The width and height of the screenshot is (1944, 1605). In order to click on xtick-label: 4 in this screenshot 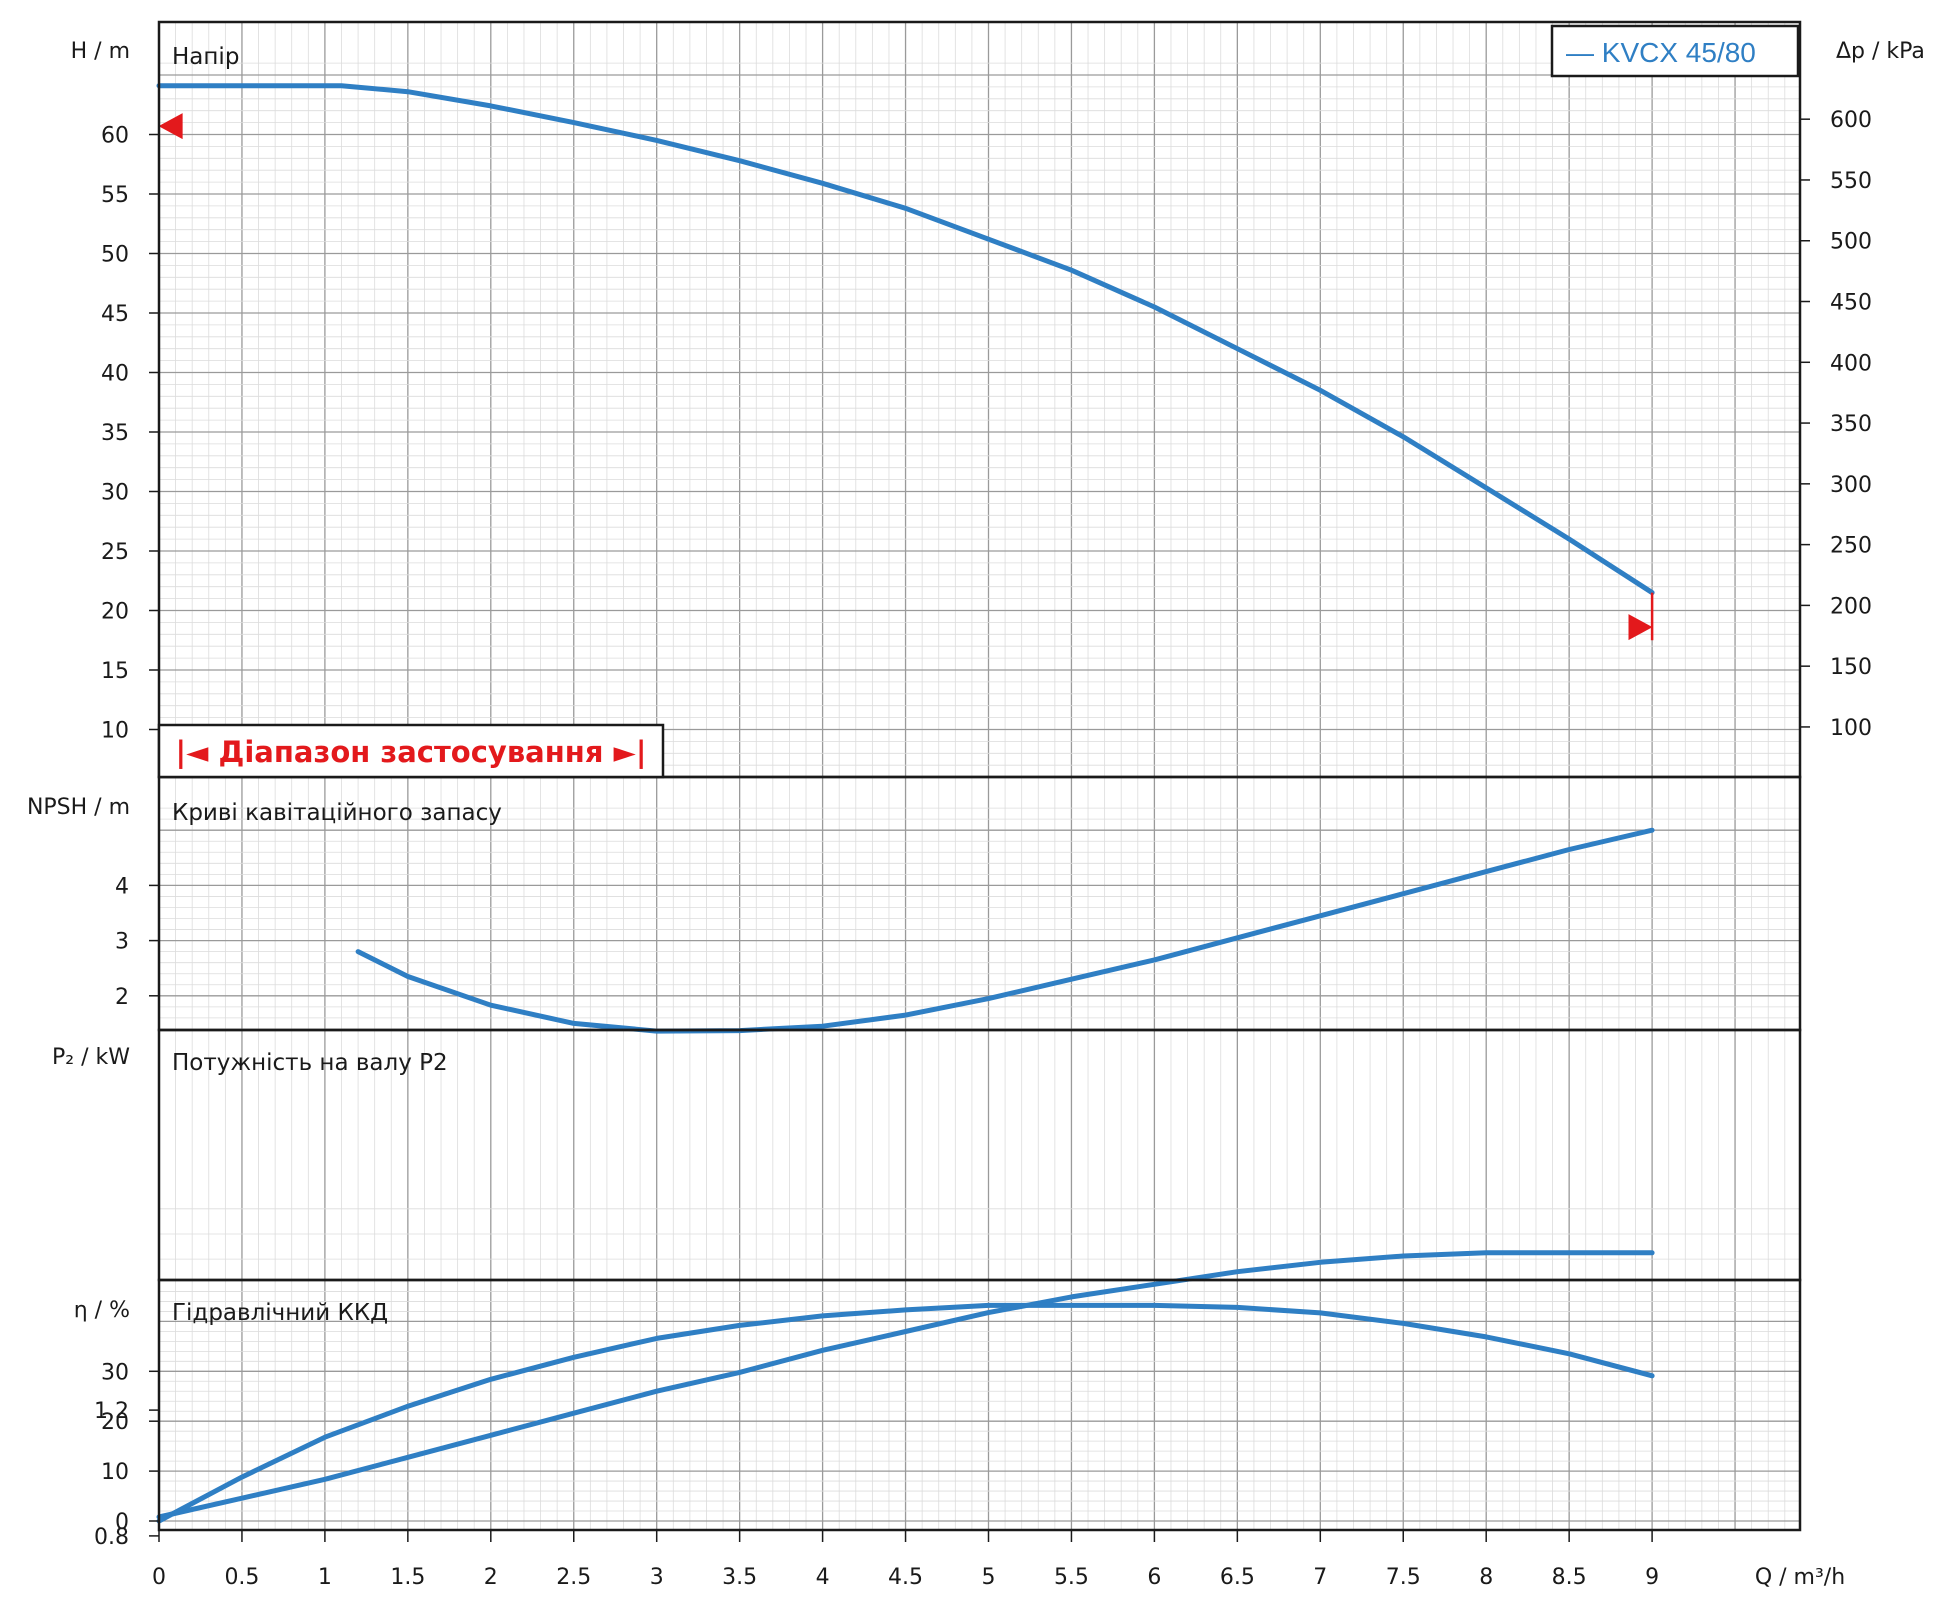, I will do `click(823, 1577)`.